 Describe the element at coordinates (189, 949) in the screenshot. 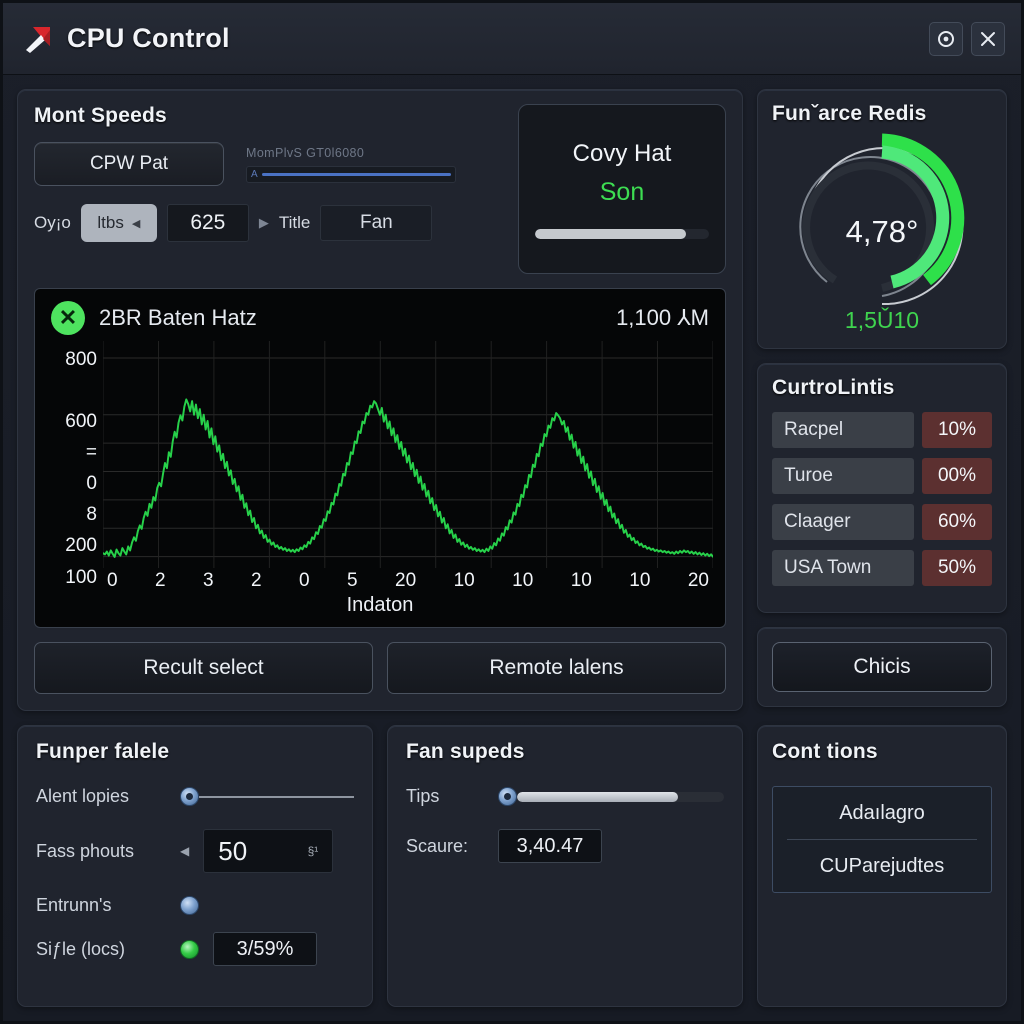

I see `green-check-icon` at that location.